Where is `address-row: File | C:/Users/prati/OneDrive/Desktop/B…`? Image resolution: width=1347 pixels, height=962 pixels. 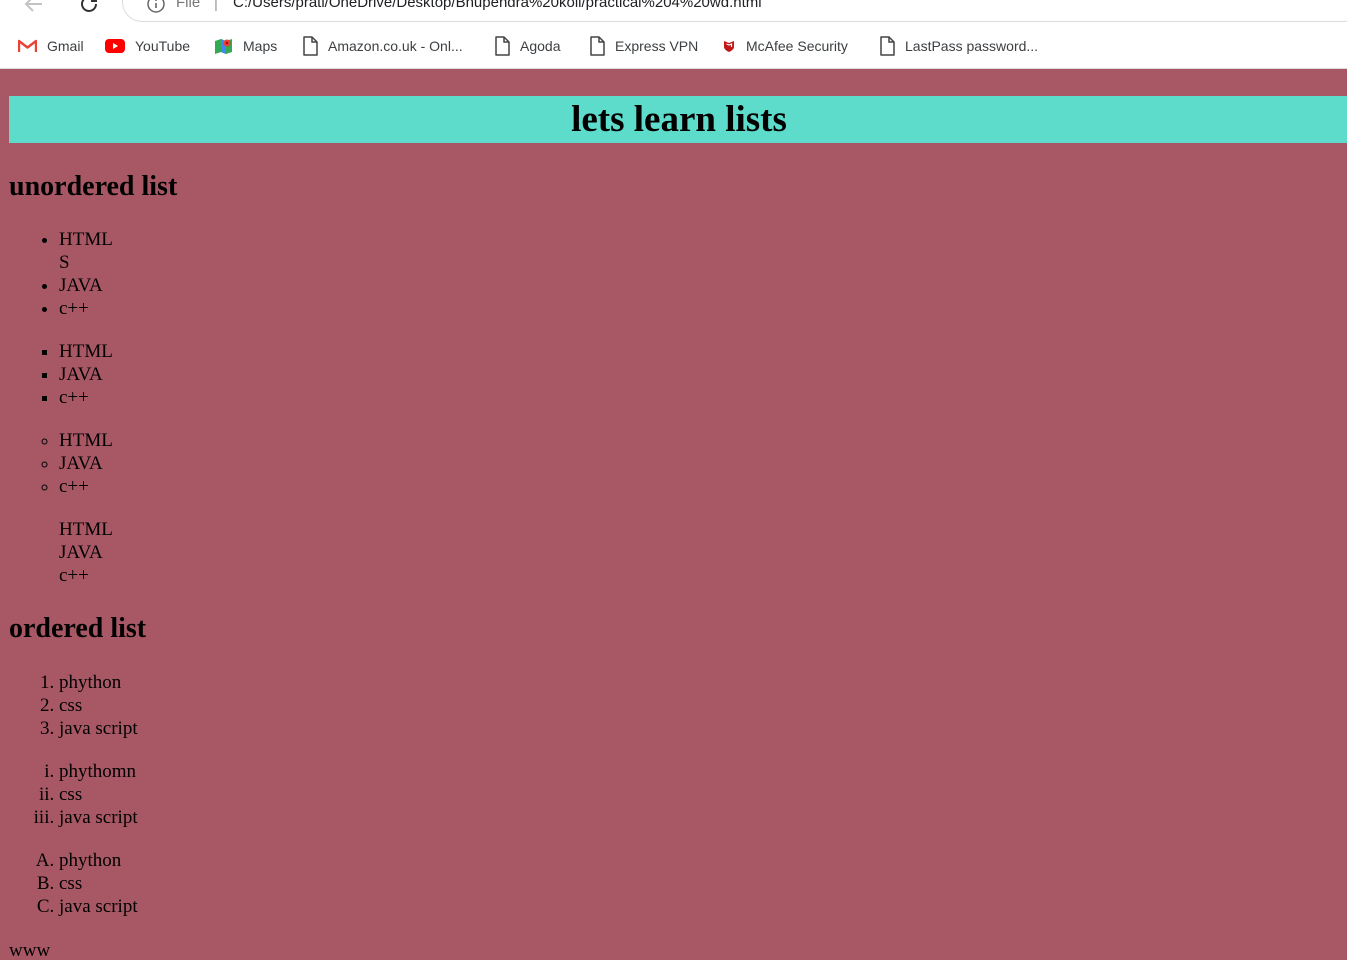 address-row: File | C:/Users/prati/OneDrive/Desktop/B… is located at coordinates (673, 13).